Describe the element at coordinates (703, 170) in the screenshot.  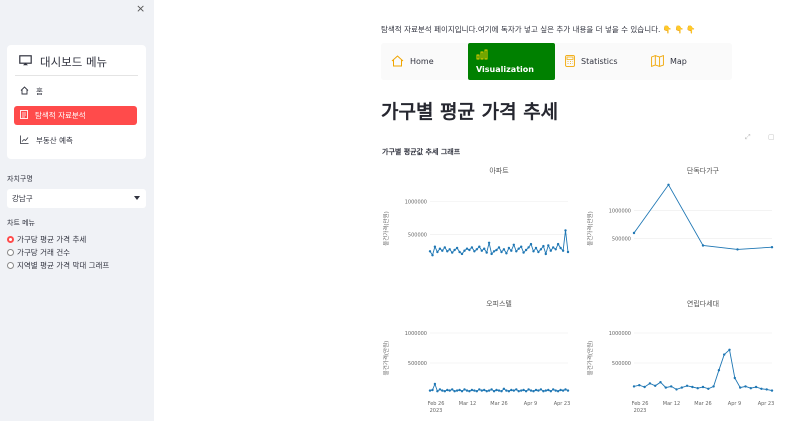
I see `subplot-title: 단독다가구` at that location.